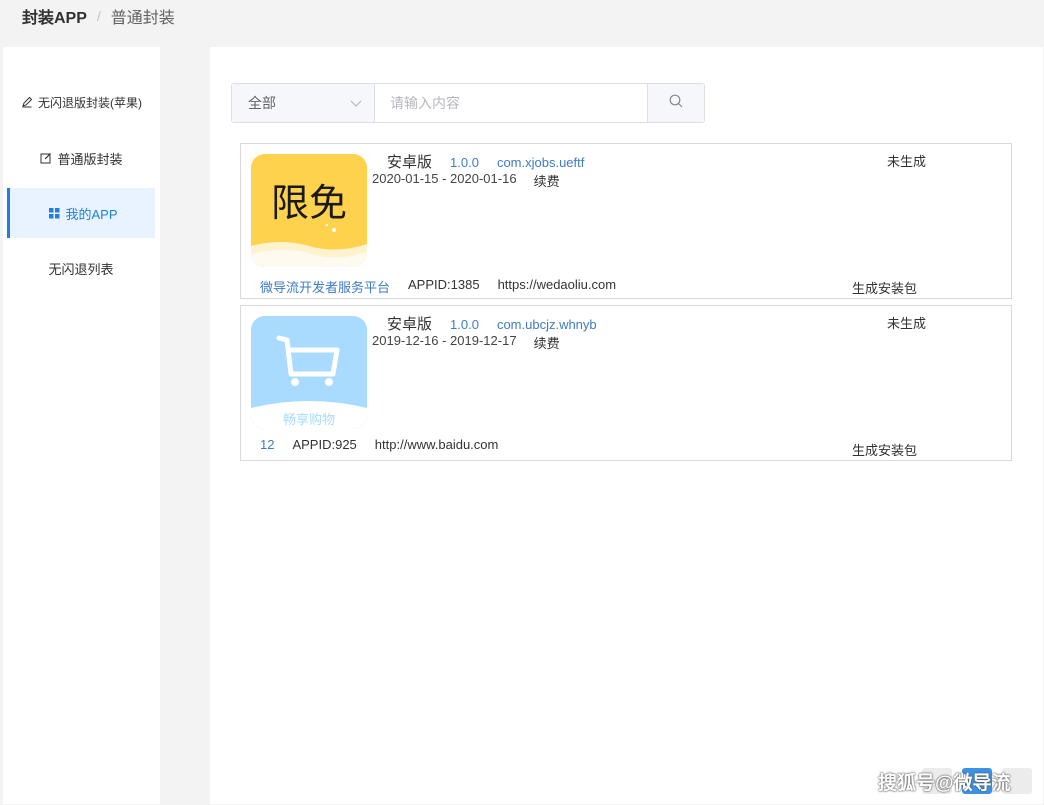  I want to click on app-package-name: com.xjobs.ueftf, so click(540, 162).